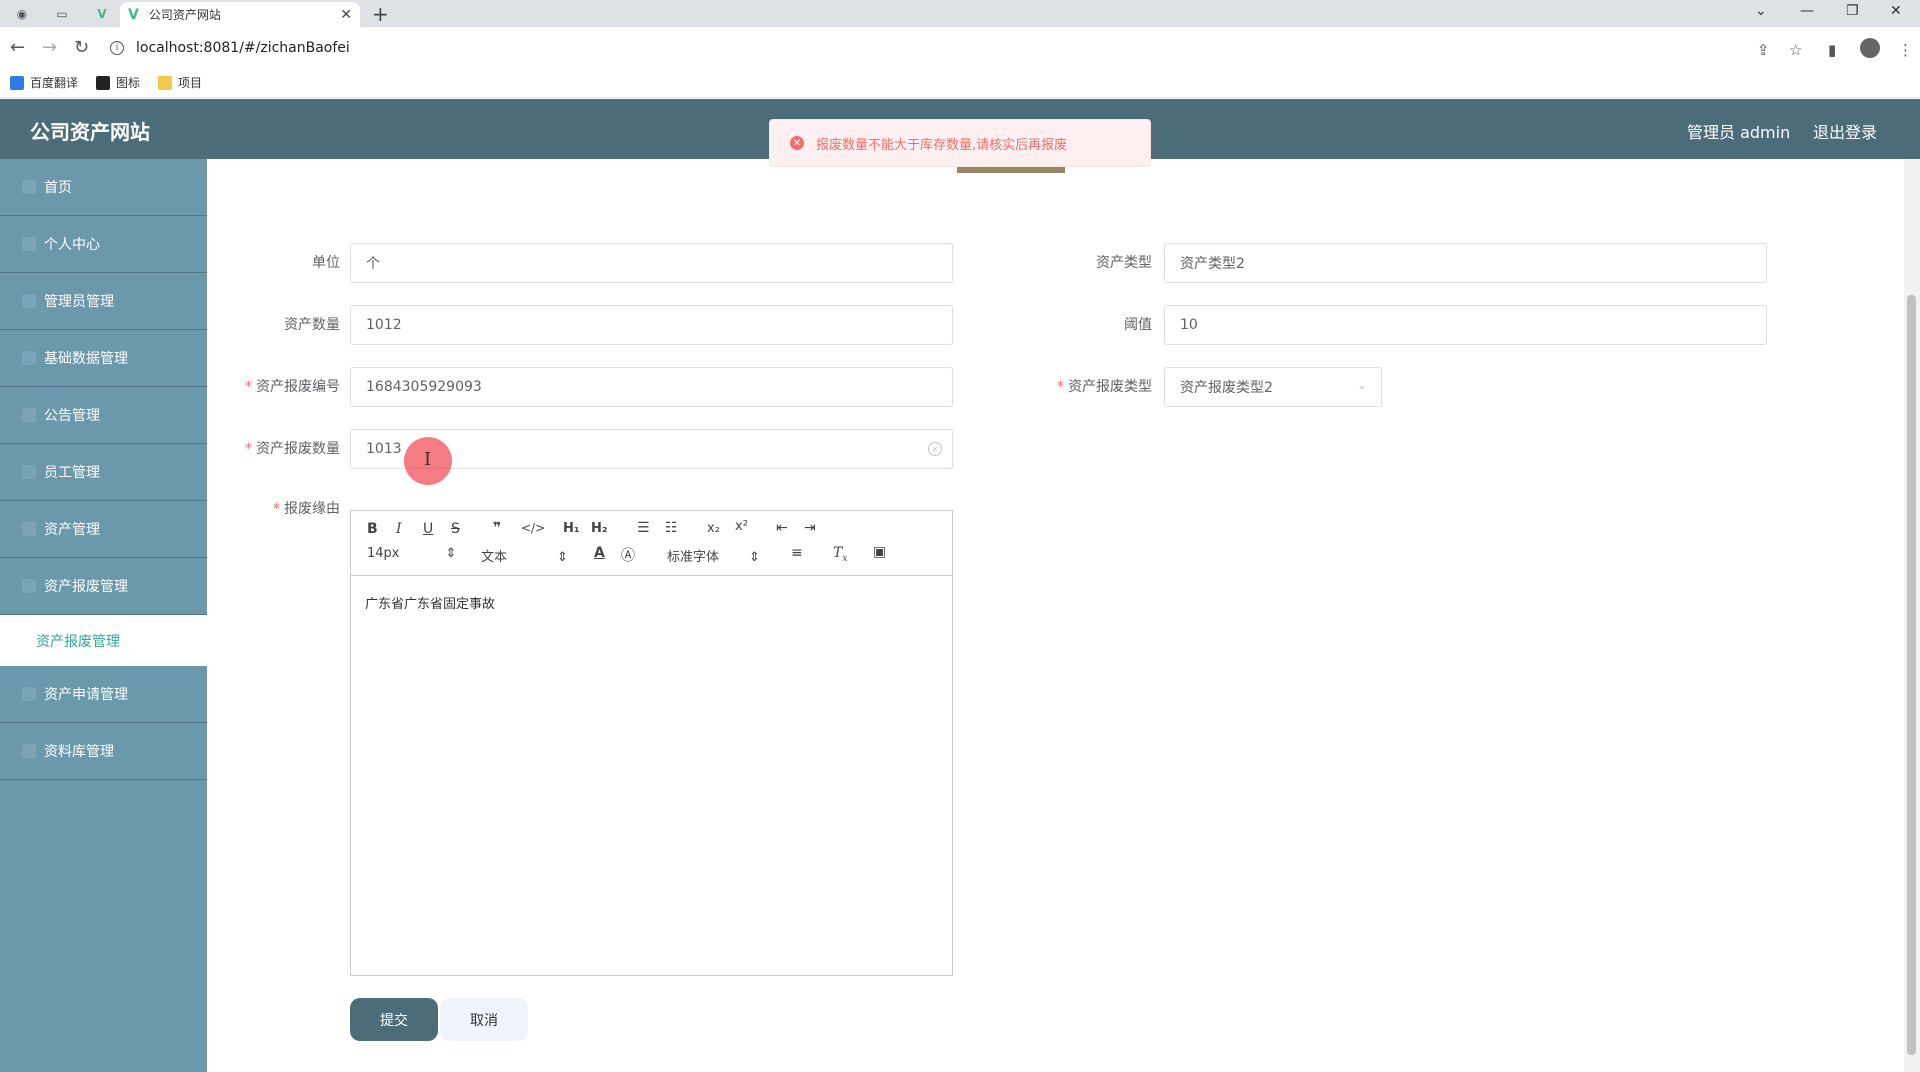 Image resolution: width=1920 pixels, height=1072 pixels. What do you see at coordinates (533, 528) in the screenshot?
I see `code-block-icon: </>` at bounding box center [533, 528].